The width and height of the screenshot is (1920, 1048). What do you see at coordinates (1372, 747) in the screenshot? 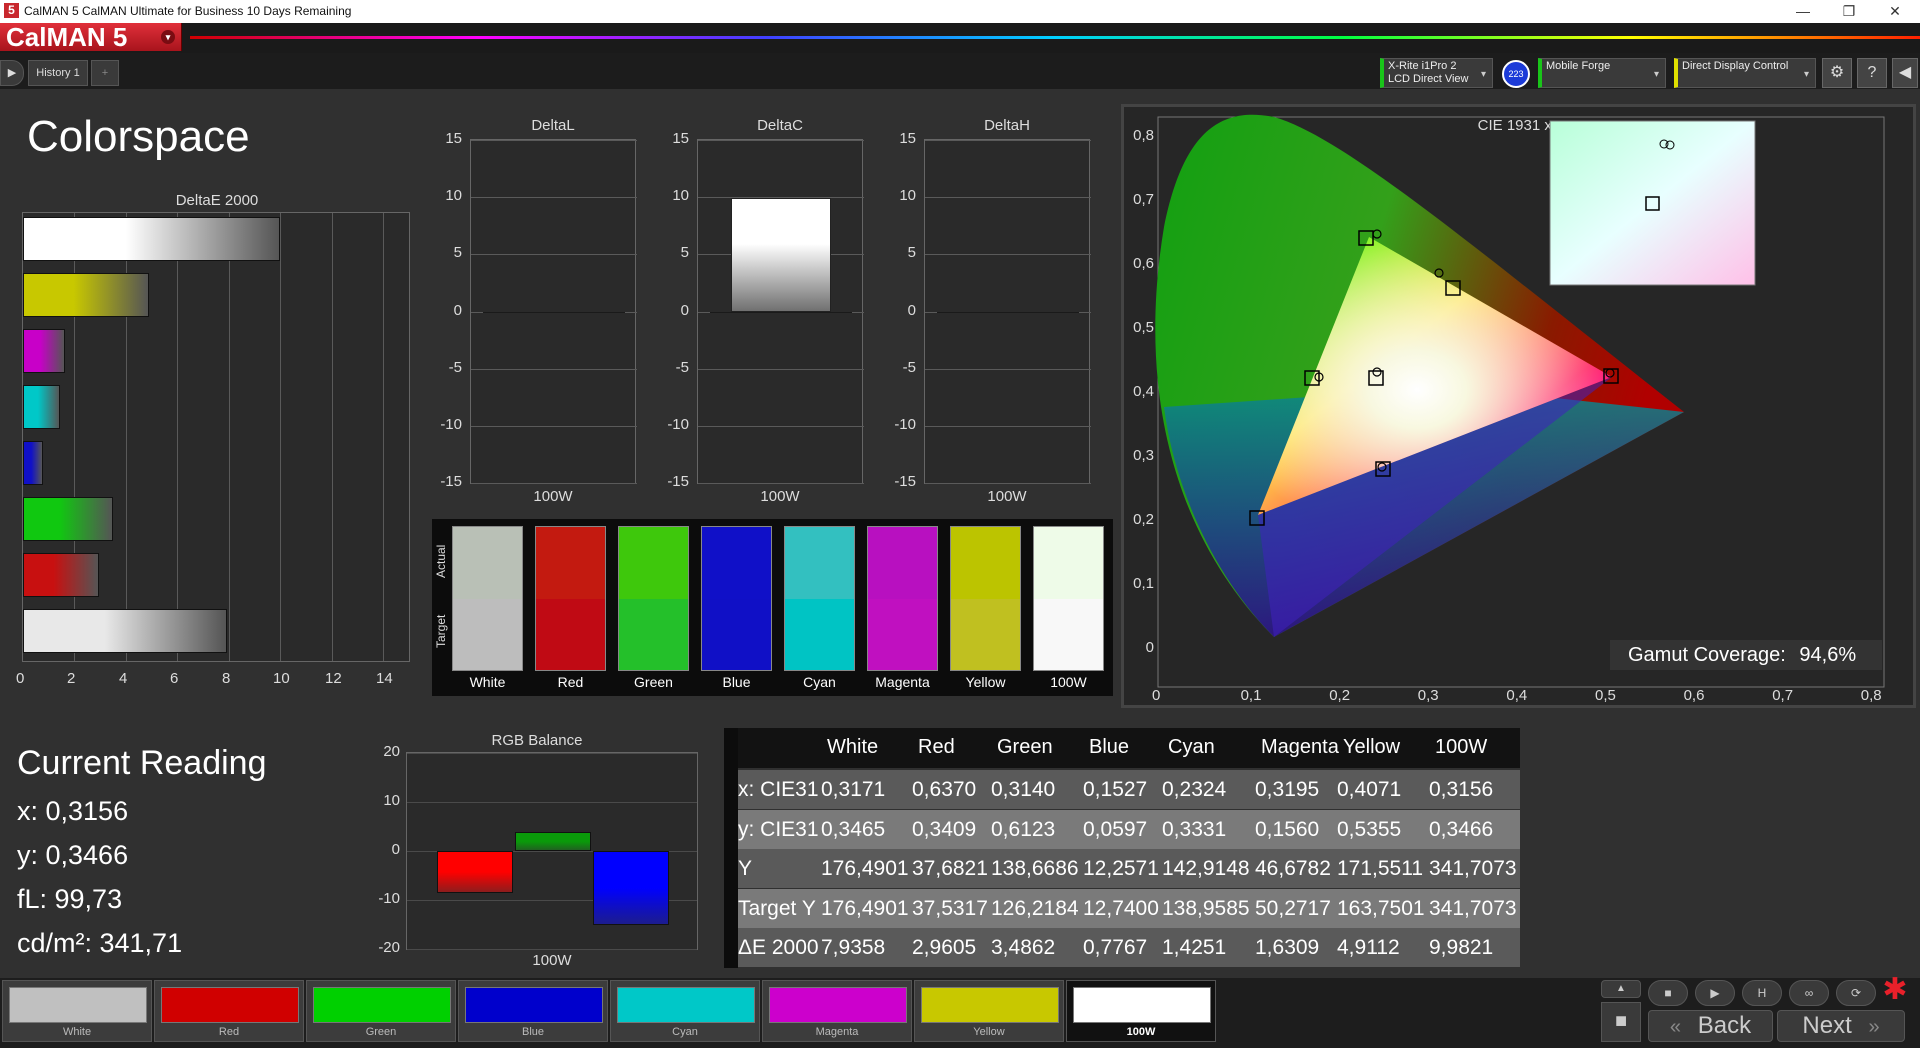
I see `table-header-cell: Yellow` at bounding box center [1372, 747].